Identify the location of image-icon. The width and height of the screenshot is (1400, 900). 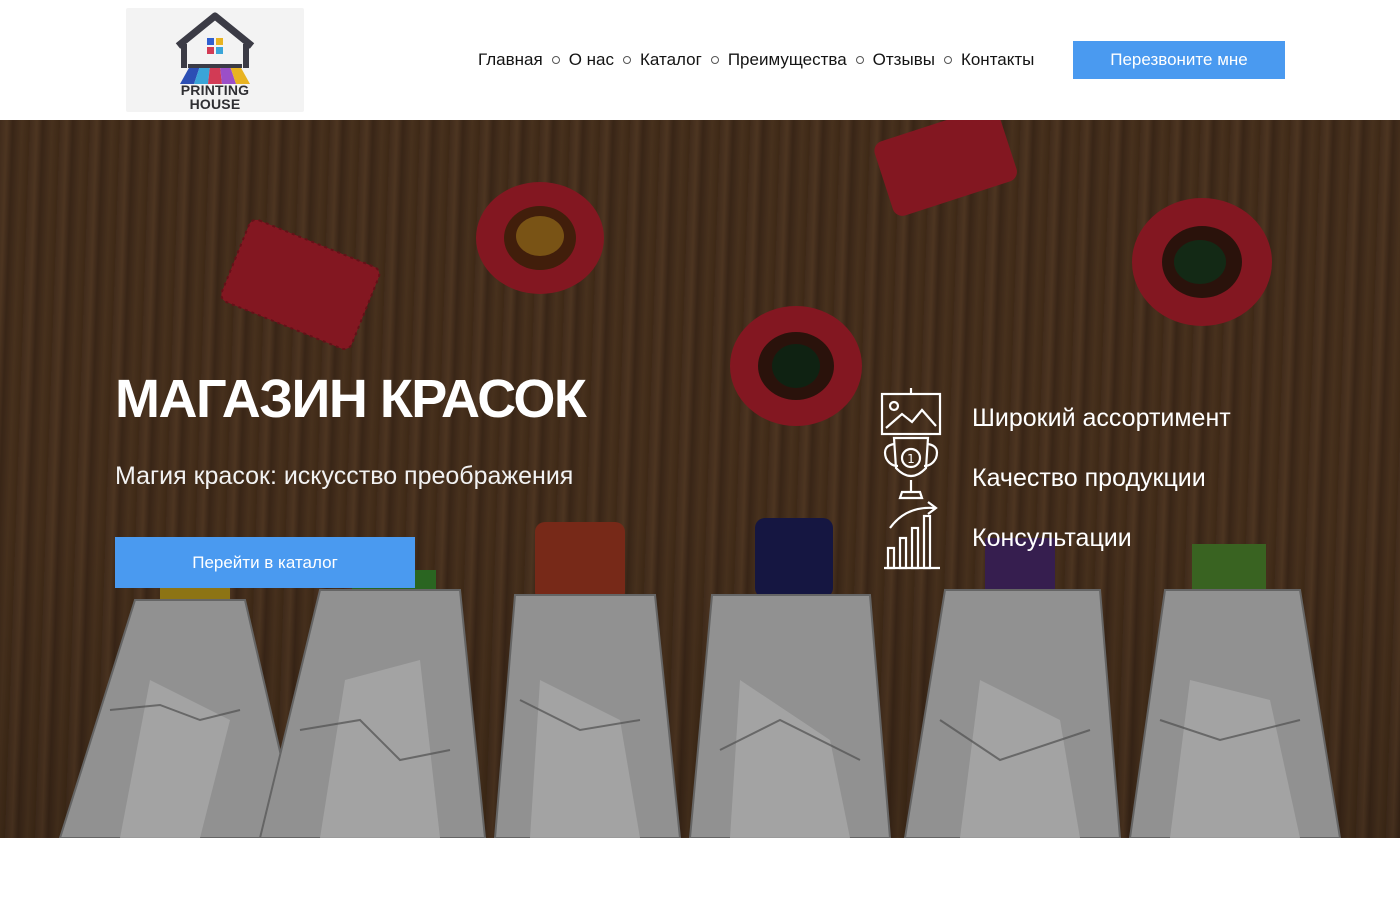
(911, 412).